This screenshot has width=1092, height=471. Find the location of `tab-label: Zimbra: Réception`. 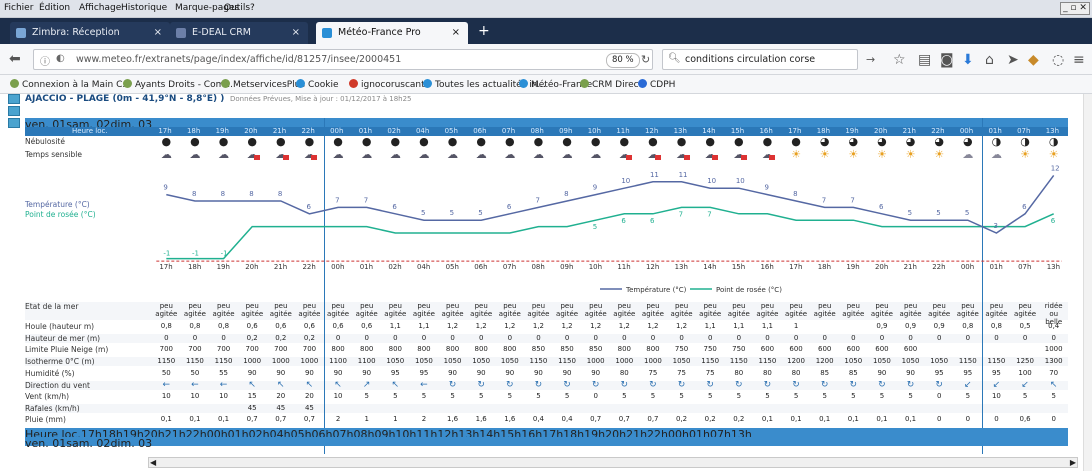

tab-label: Zimbra: Réception is located at coordinates (76, 32).